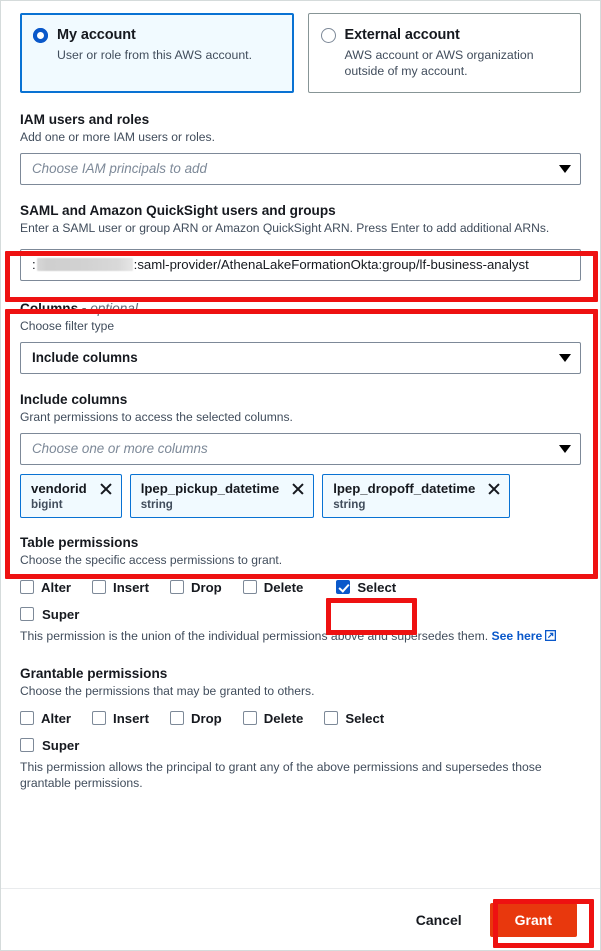  I want to click on columns-filter-type-label: Choose filter type, so click(67, 325).